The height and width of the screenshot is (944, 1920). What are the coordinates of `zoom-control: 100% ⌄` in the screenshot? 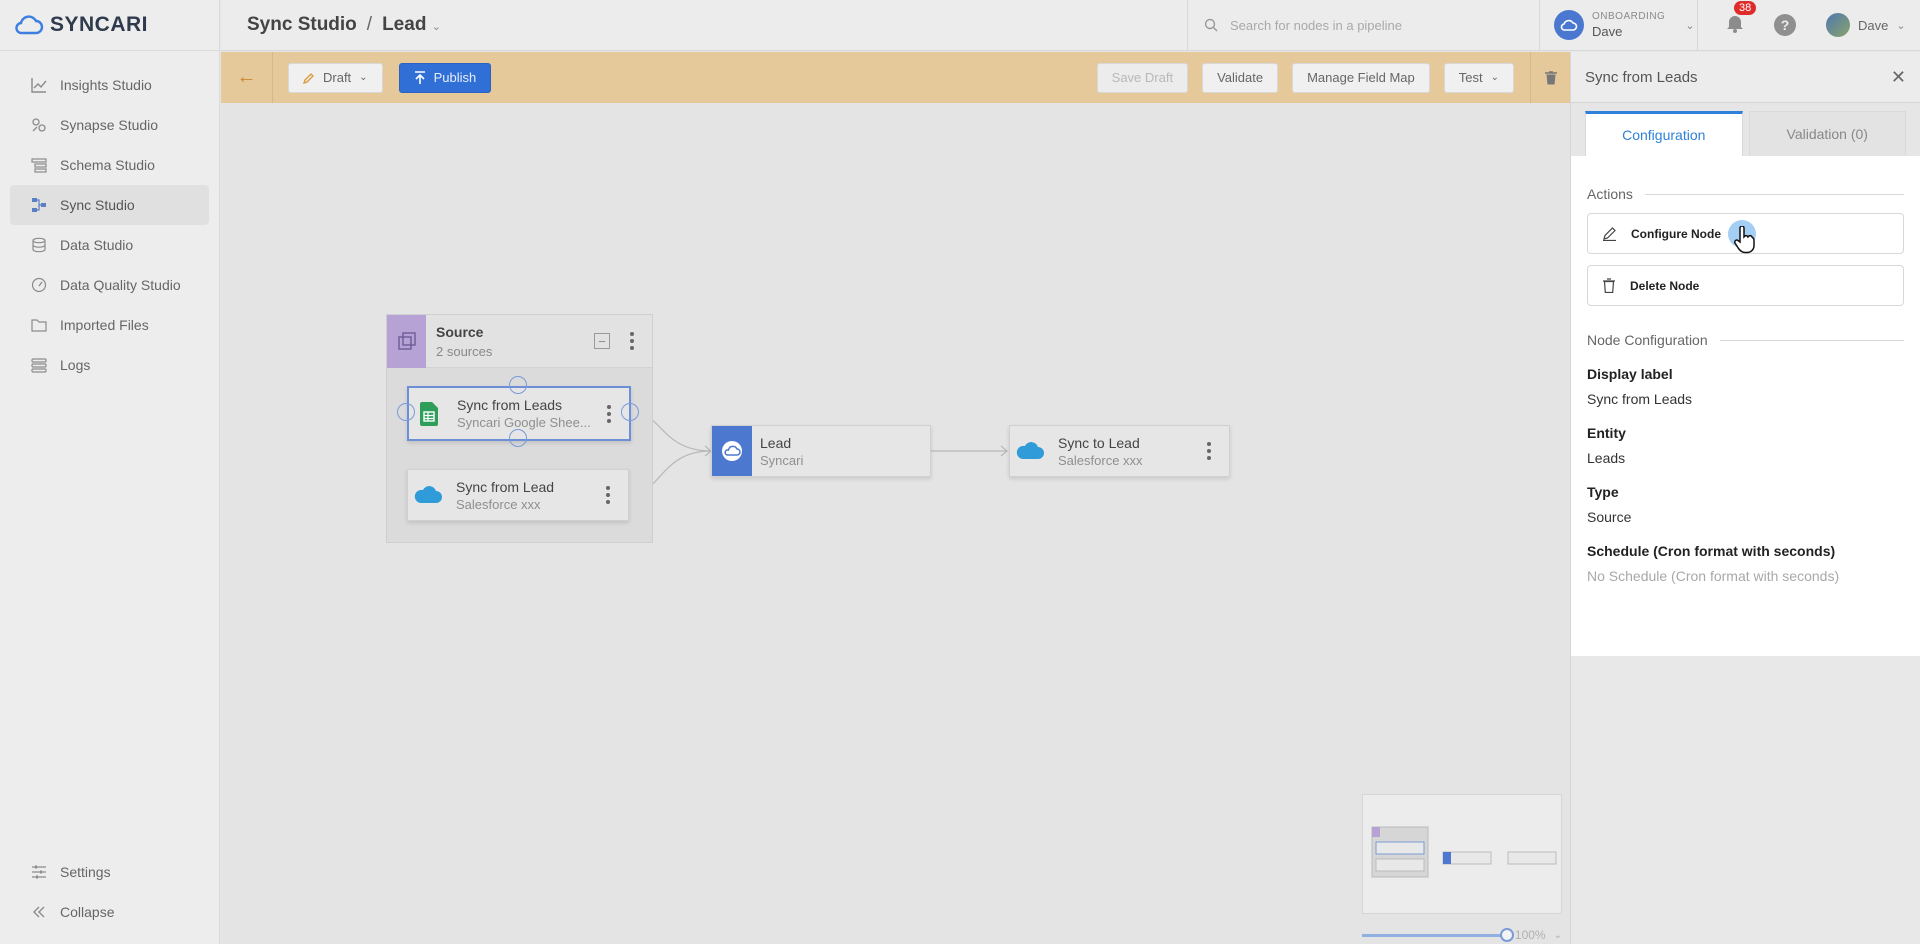 It's located at (1462, 934).